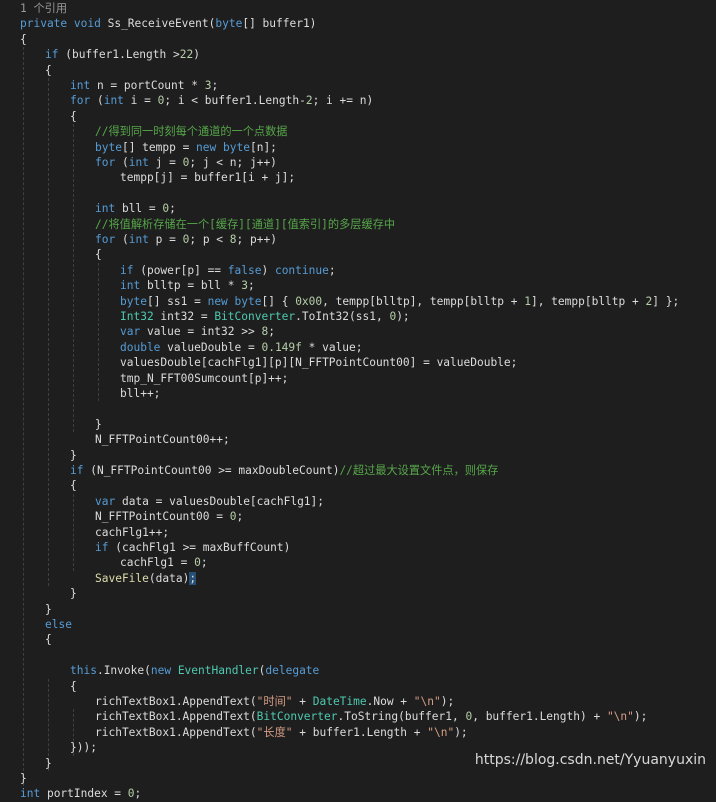 This screenshot has width=716, height=802. I want to click on code-token: 1 个引用, so click(44, 8).